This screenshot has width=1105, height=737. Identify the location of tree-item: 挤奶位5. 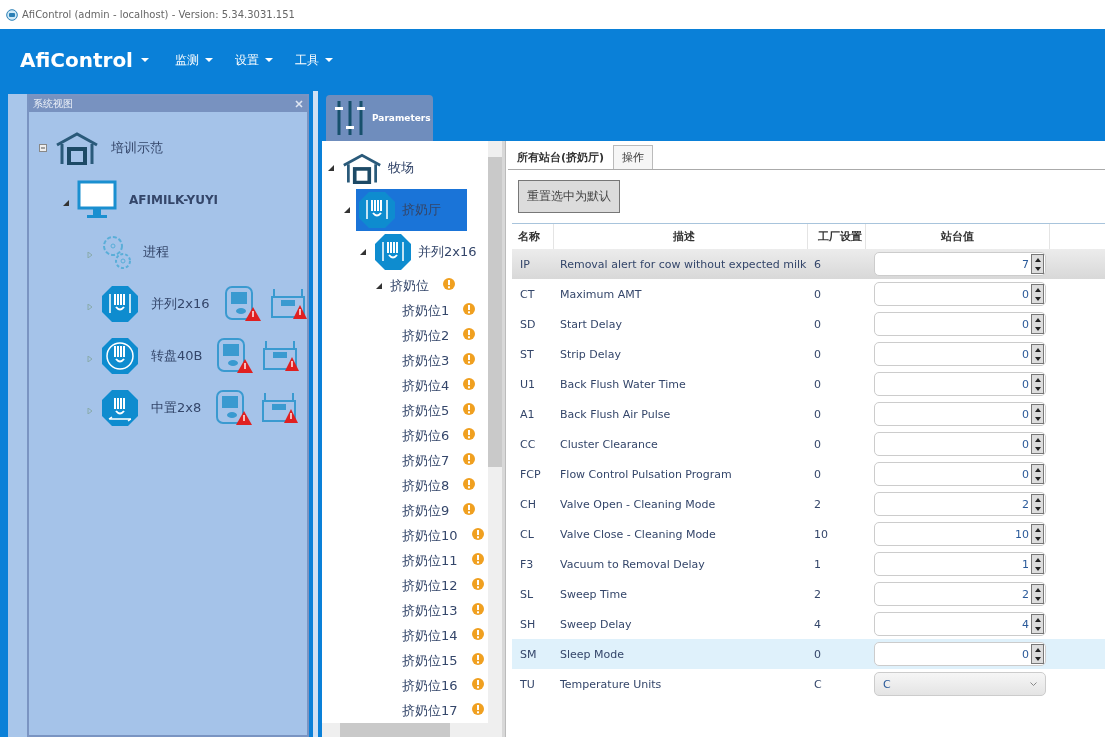
(426, 410).